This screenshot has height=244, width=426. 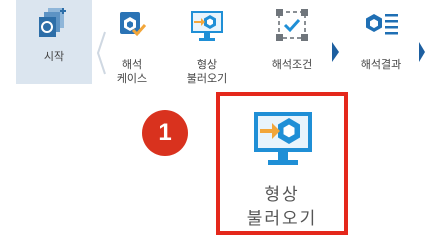 What do you see at coordinates (282, 219) in the screenshot?
I see `highlighted-label-line2: 불러오기` at bounding box center [282, 219].